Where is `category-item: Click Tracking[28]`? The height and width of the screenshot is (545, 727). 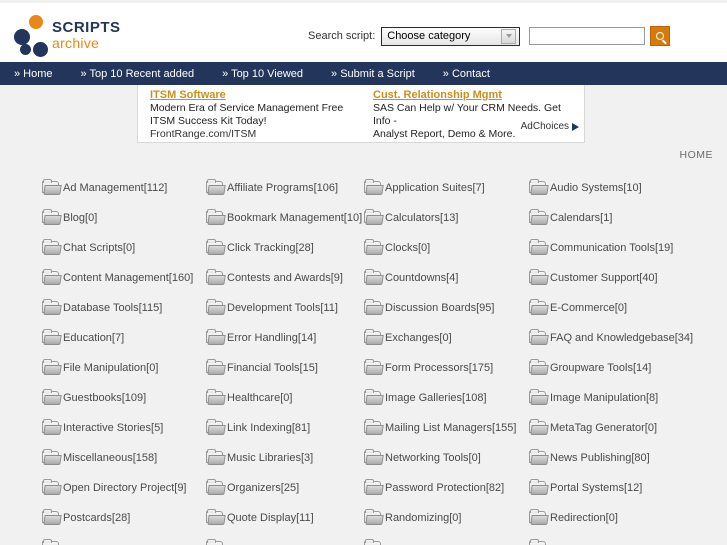
category-item: Click Tracking[28] is located at coordinates (282, 248).